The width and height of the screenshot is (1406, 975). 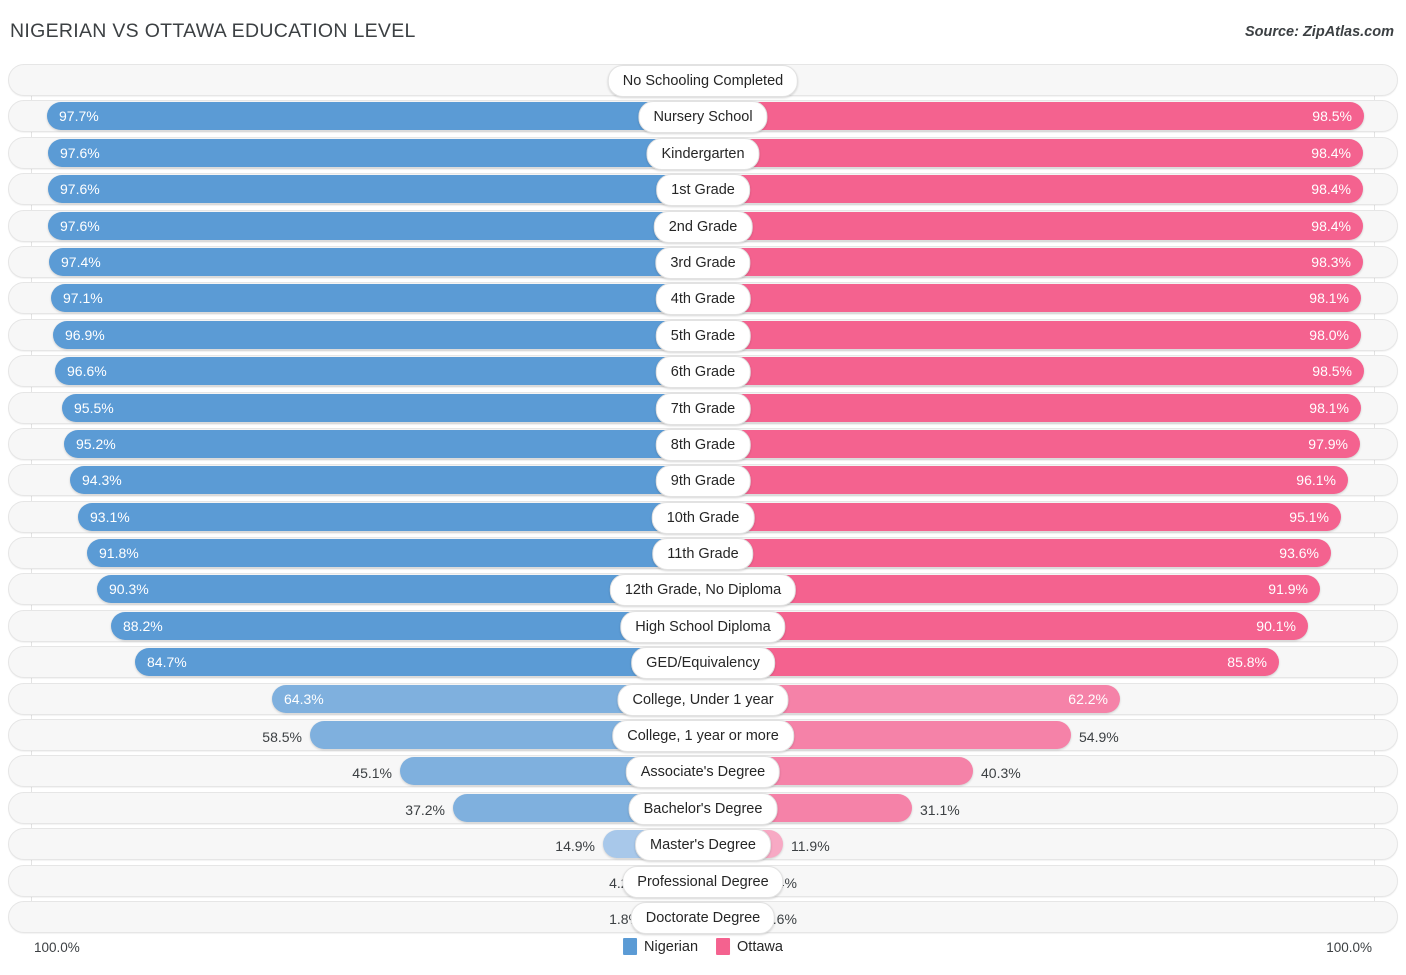 What do you see at coordinates (1032, 334) in the screenshot?
I see `ottawa-bar: 98.0%` at bounding box center [1032, 334].